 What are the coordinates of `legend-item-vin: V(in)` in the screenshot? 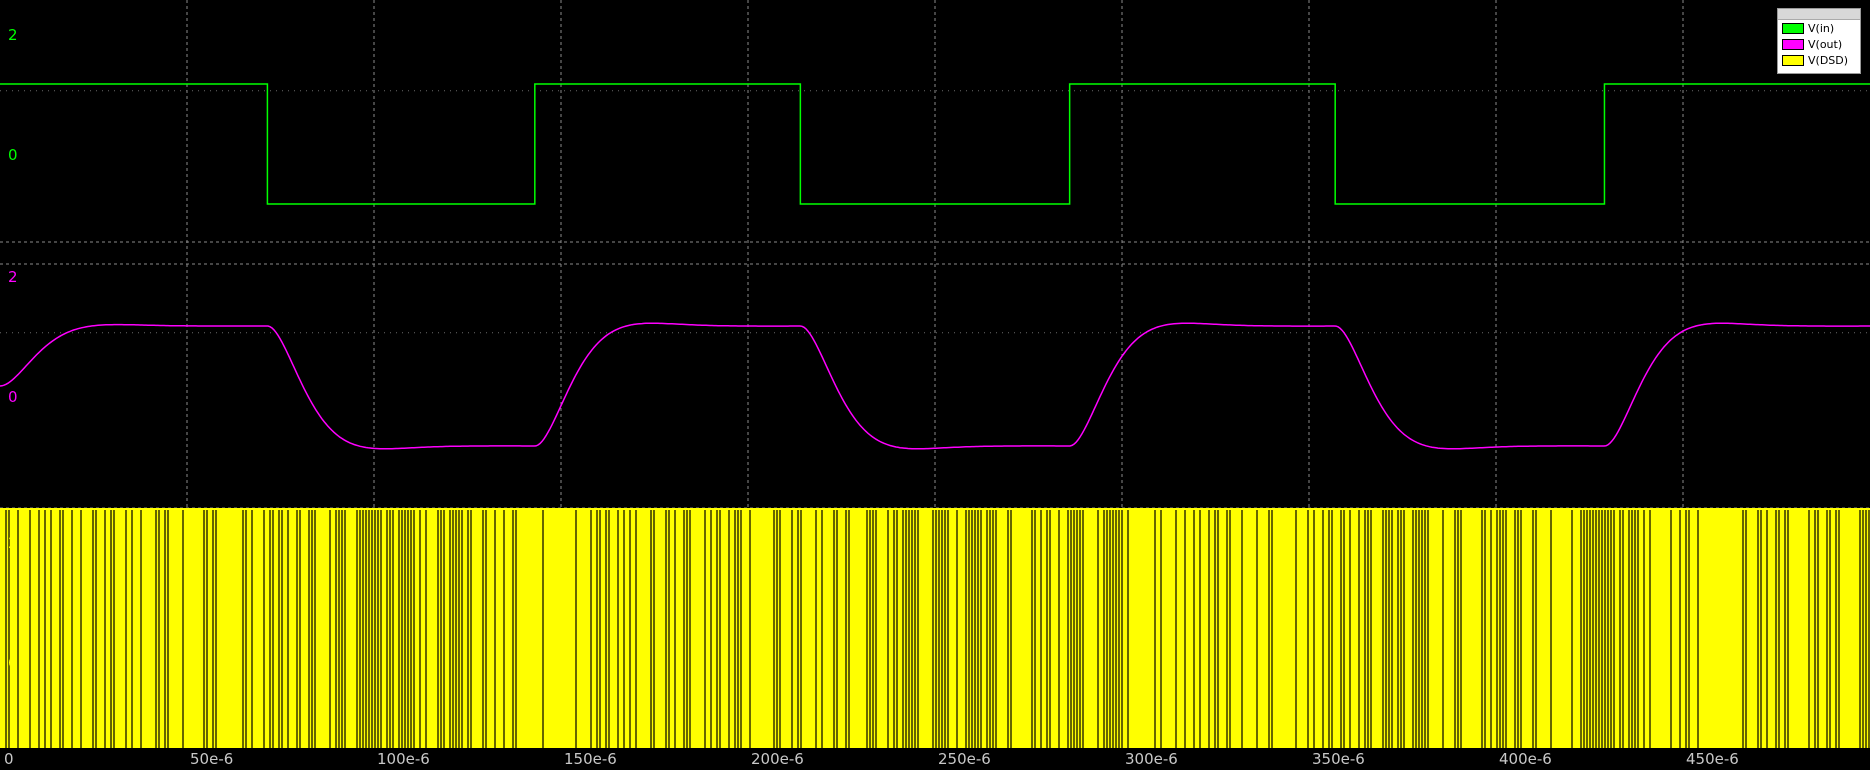 It's located at (1819, 28).